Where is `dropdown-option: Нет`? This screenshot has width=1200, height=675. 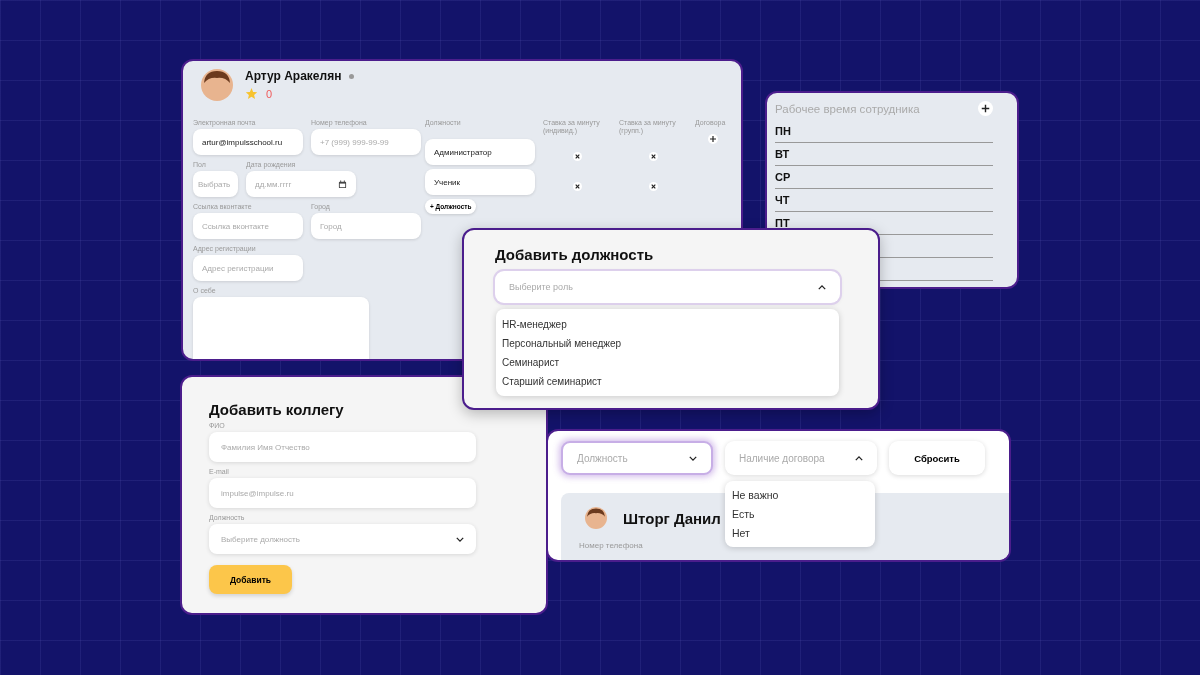
dropdown-option: Нет is located at coordinates (800, 533).